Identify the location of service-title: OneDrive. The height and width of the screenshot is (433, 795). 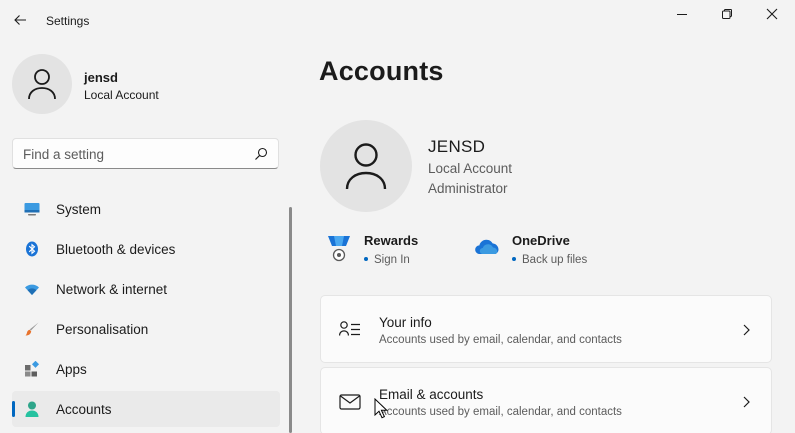
(541, 240).